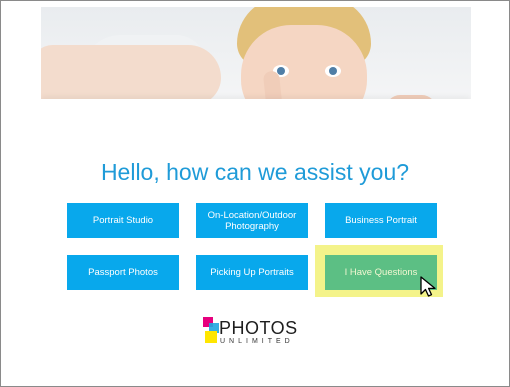  What do you see at coordinates (257, 341) in the screenshot?
I see `logo-subtitle: UNLIMITED` at bounding box center [257, 341].